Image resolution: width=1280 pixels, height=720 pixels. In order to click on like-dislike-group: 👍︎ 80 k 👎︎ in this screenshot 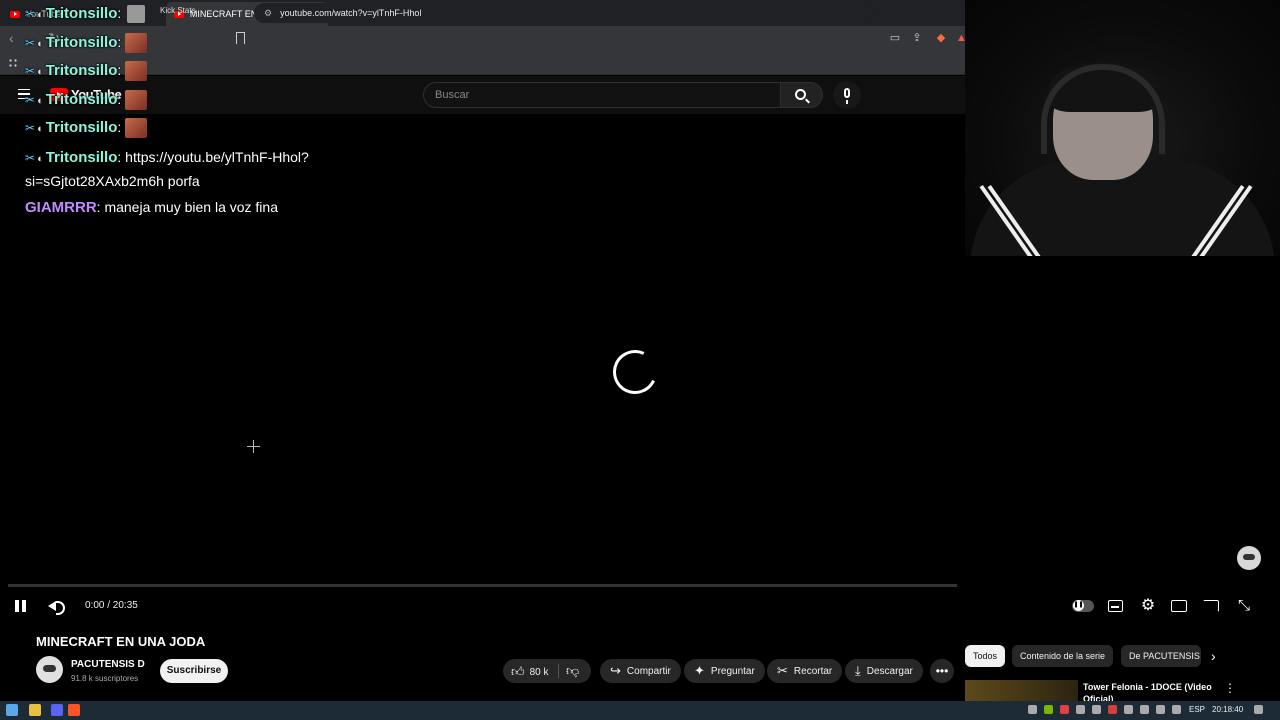, I will do `click(547, 671)`.